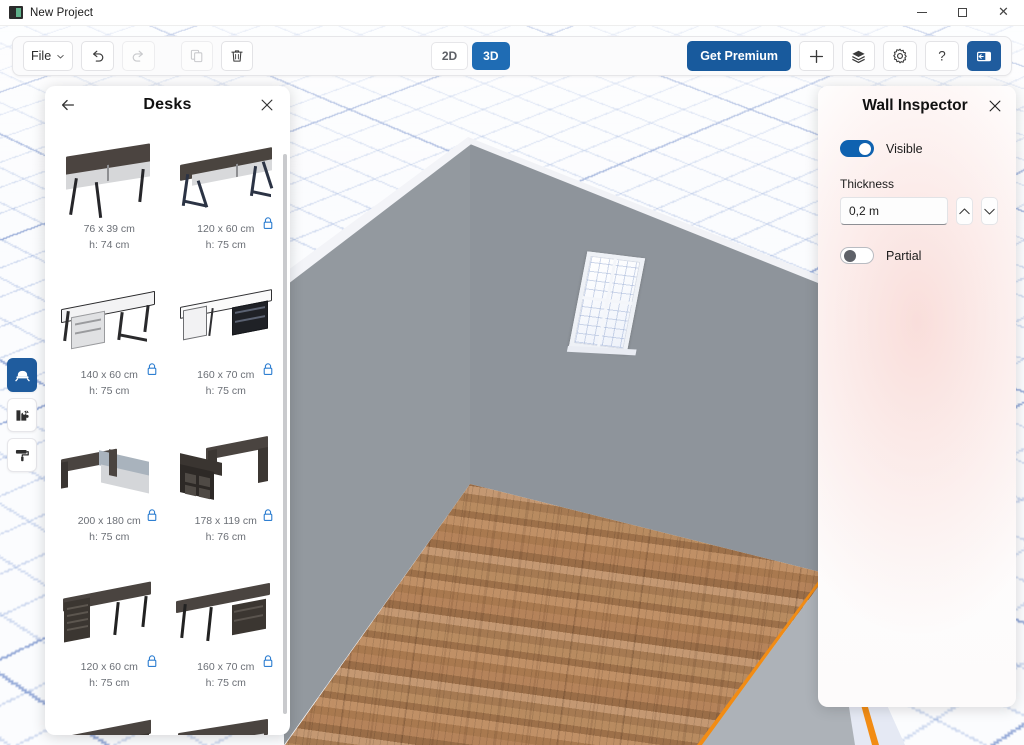 The height and width of the screenshot is (745, 1024). I want to click on main-toolbar: File 2D 3D Get Premium ?, so click(512, 56).